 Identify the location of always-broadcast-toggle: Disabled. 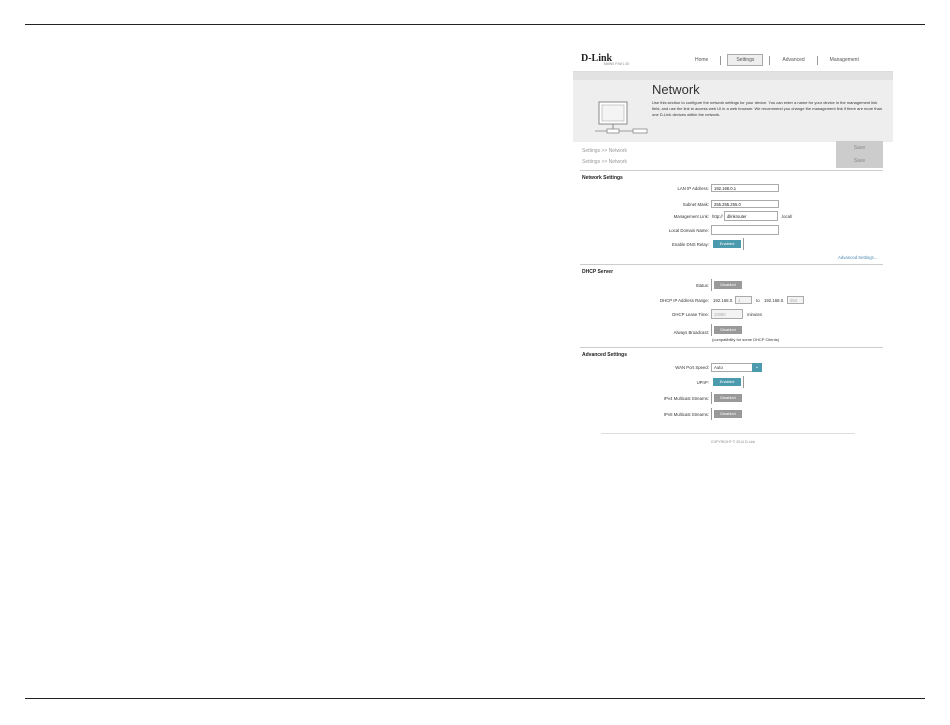
(727, 330).